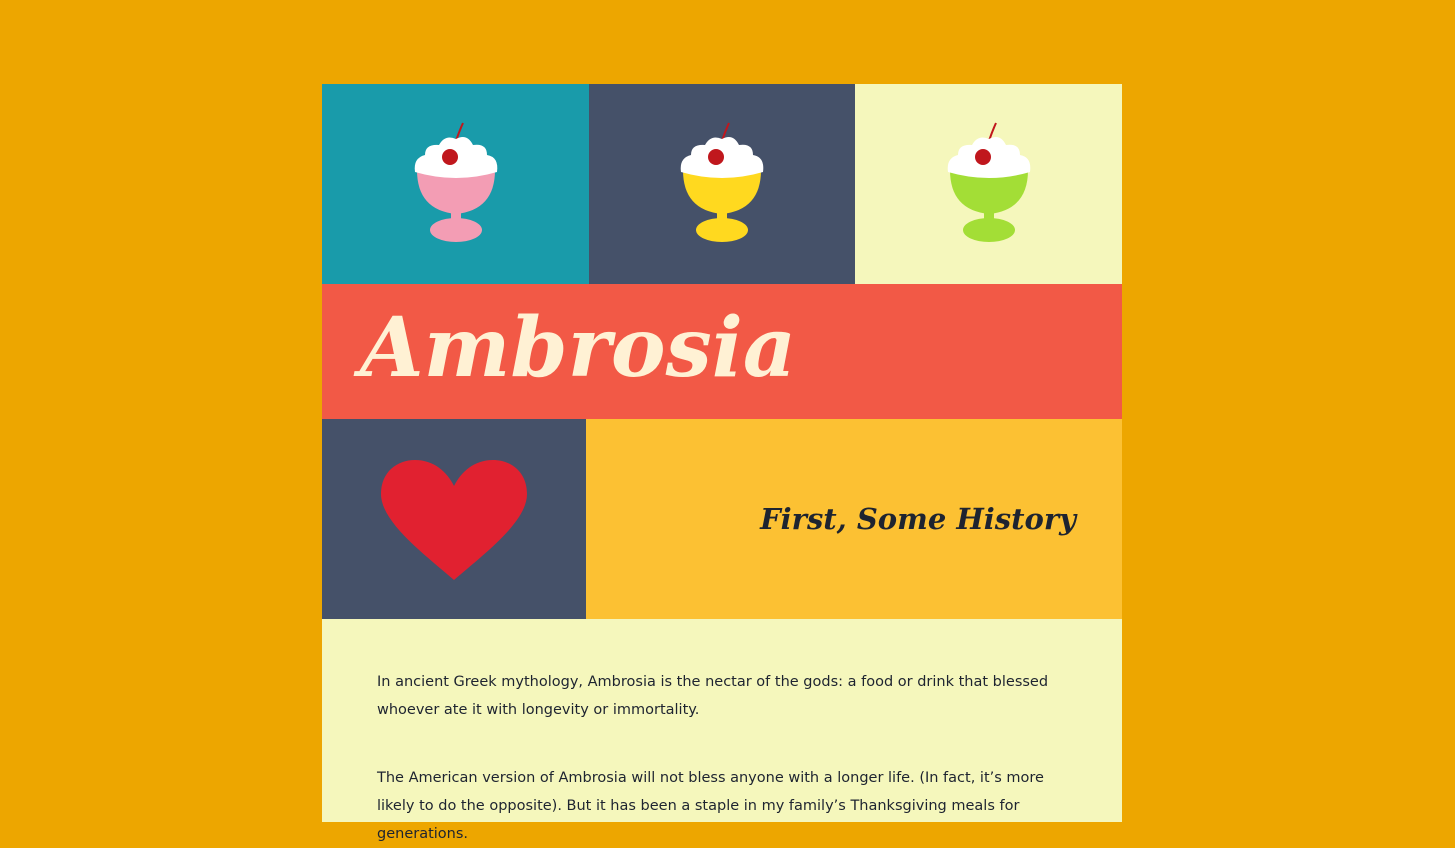 This screenshot has height=848, width=1455. I want to click on section-heading: First, Some History, so click(918, 519).